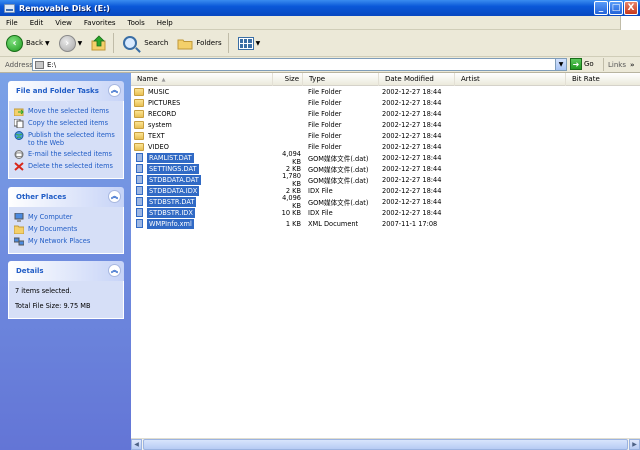 The height and width of the screenshot is (450, 640). Describe the element at coordinates (100, 23) in the screenshot. I see `menu-favorites: Favorites` at that location.